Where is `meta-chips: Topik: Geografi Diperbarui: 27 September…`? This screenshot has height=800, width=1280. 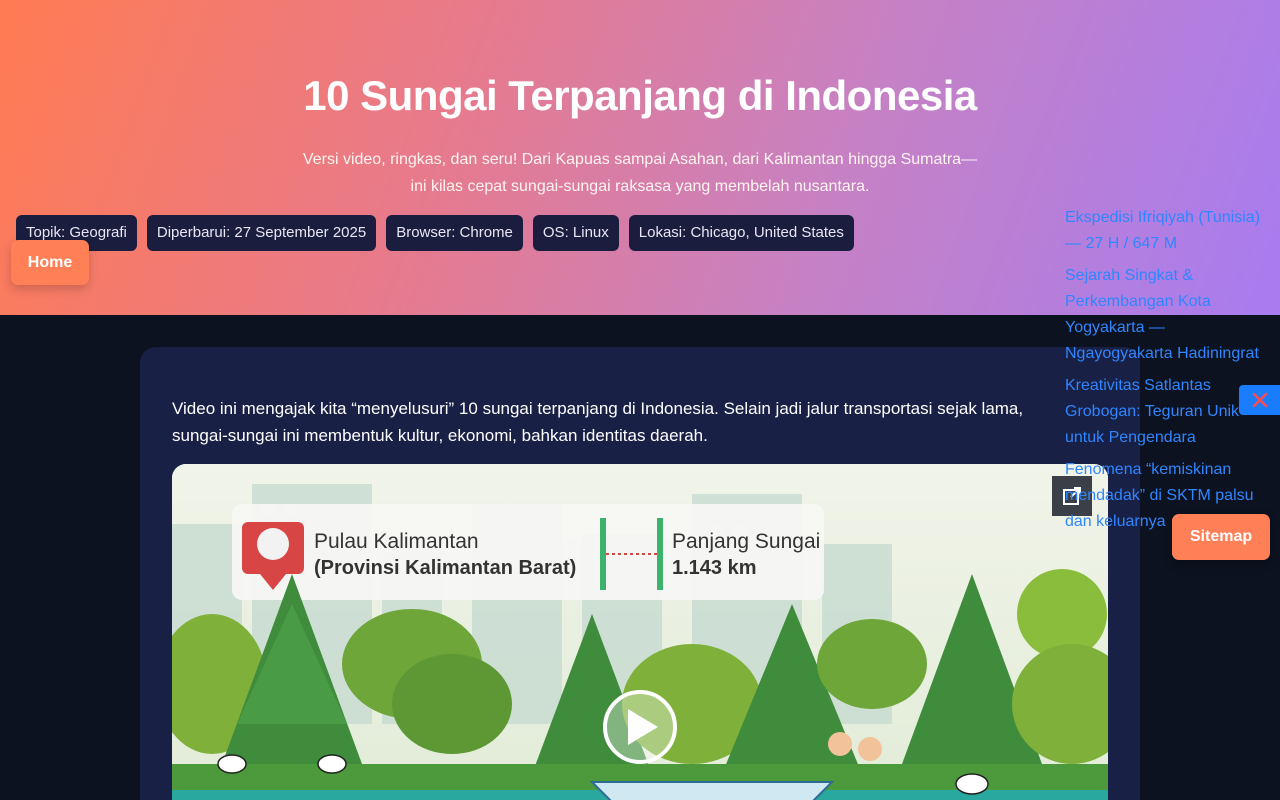
meta-chips: Topik: Geografi Diperbarui: 27 September… is located at coordinates (435, 233).